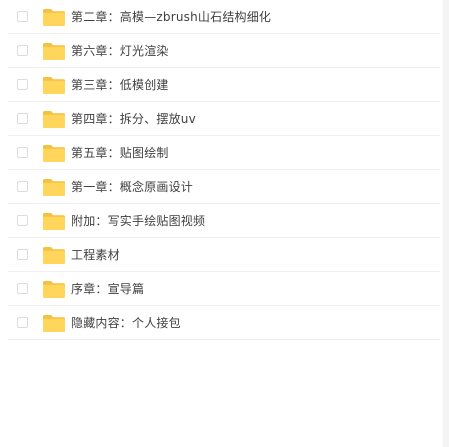 The image size is (449, 447). I want to click on file-name: 第五章：贴图绘制, so click(120, 152).